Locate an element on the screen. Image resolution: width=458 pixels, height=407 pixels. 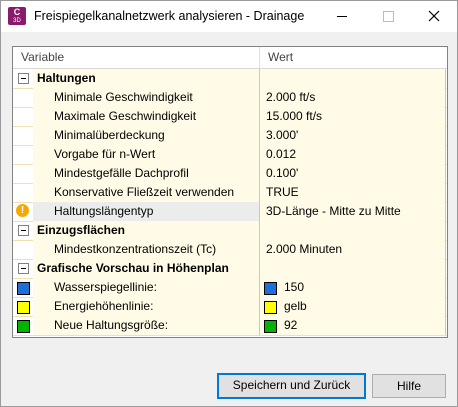
property-value: 3D-Länge - Mitte zu Mitte is located at coordinates (352, 211).